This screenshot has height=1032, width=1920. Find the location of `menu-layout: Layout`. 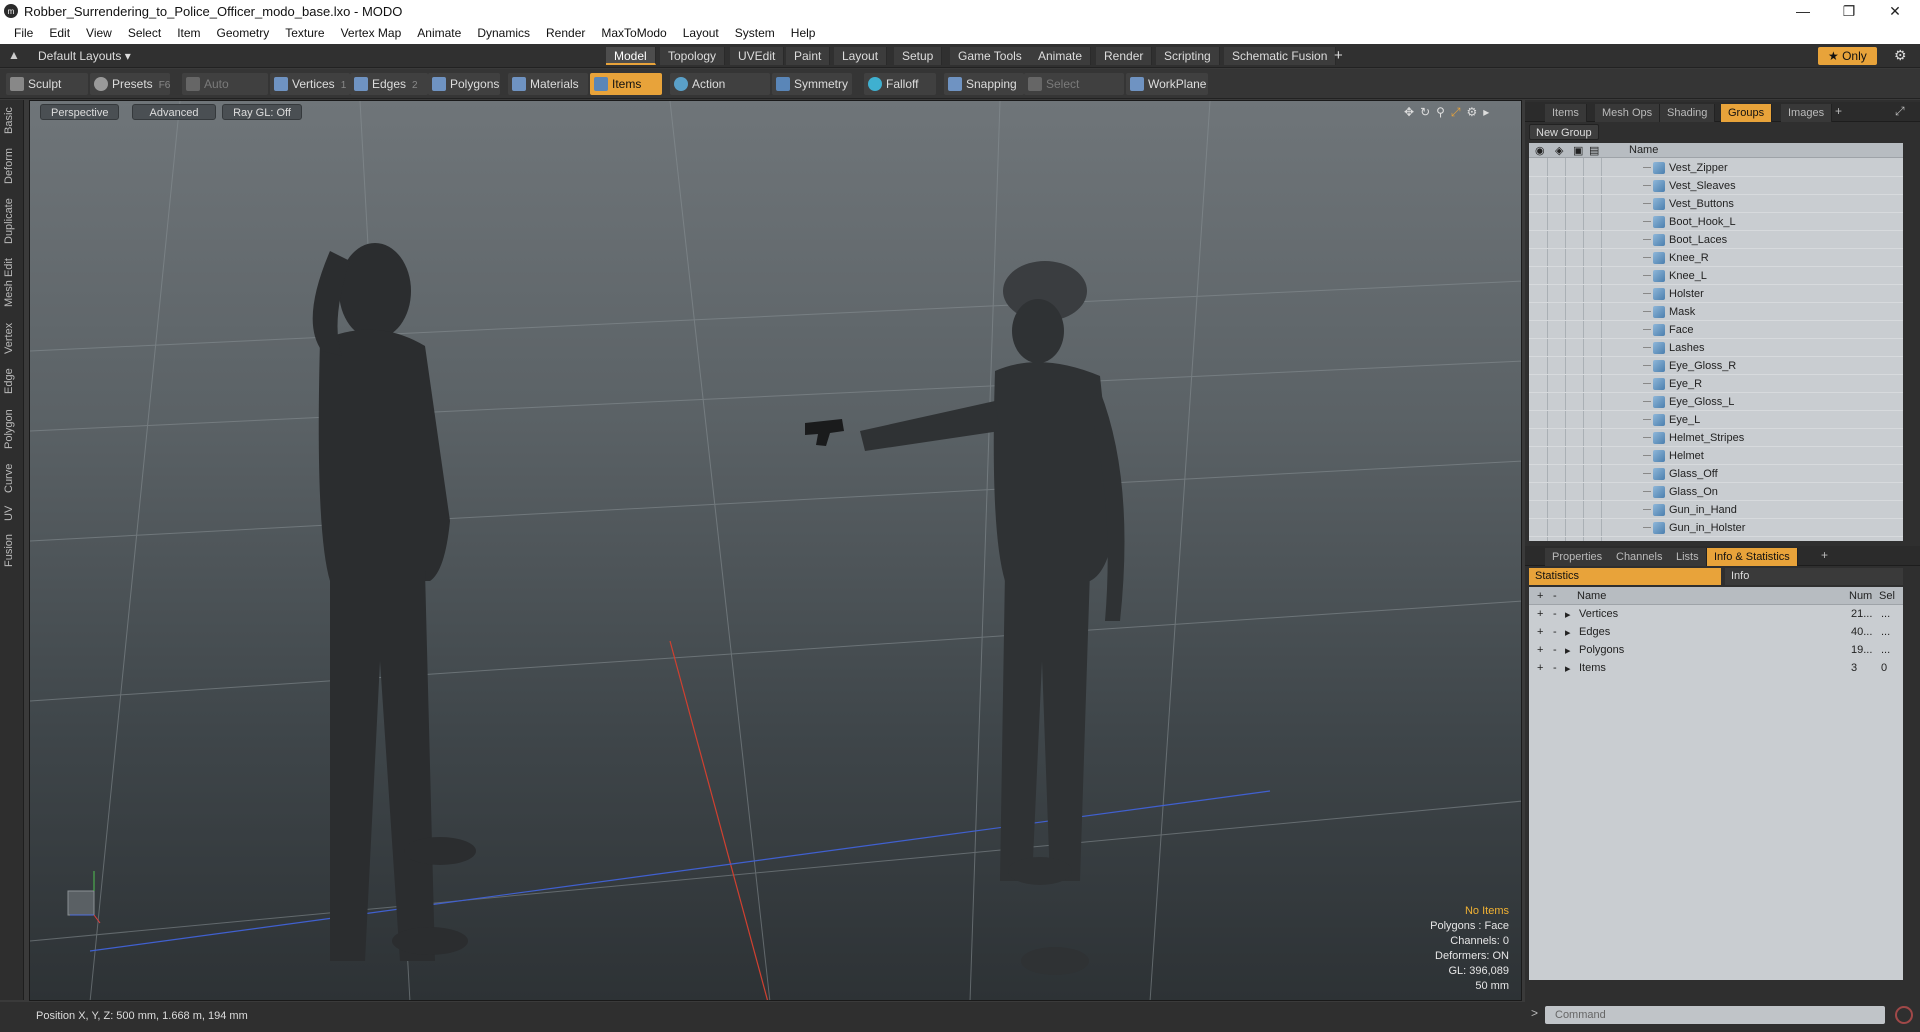

menu-layout: Layout is located at coordinates (701, 33).